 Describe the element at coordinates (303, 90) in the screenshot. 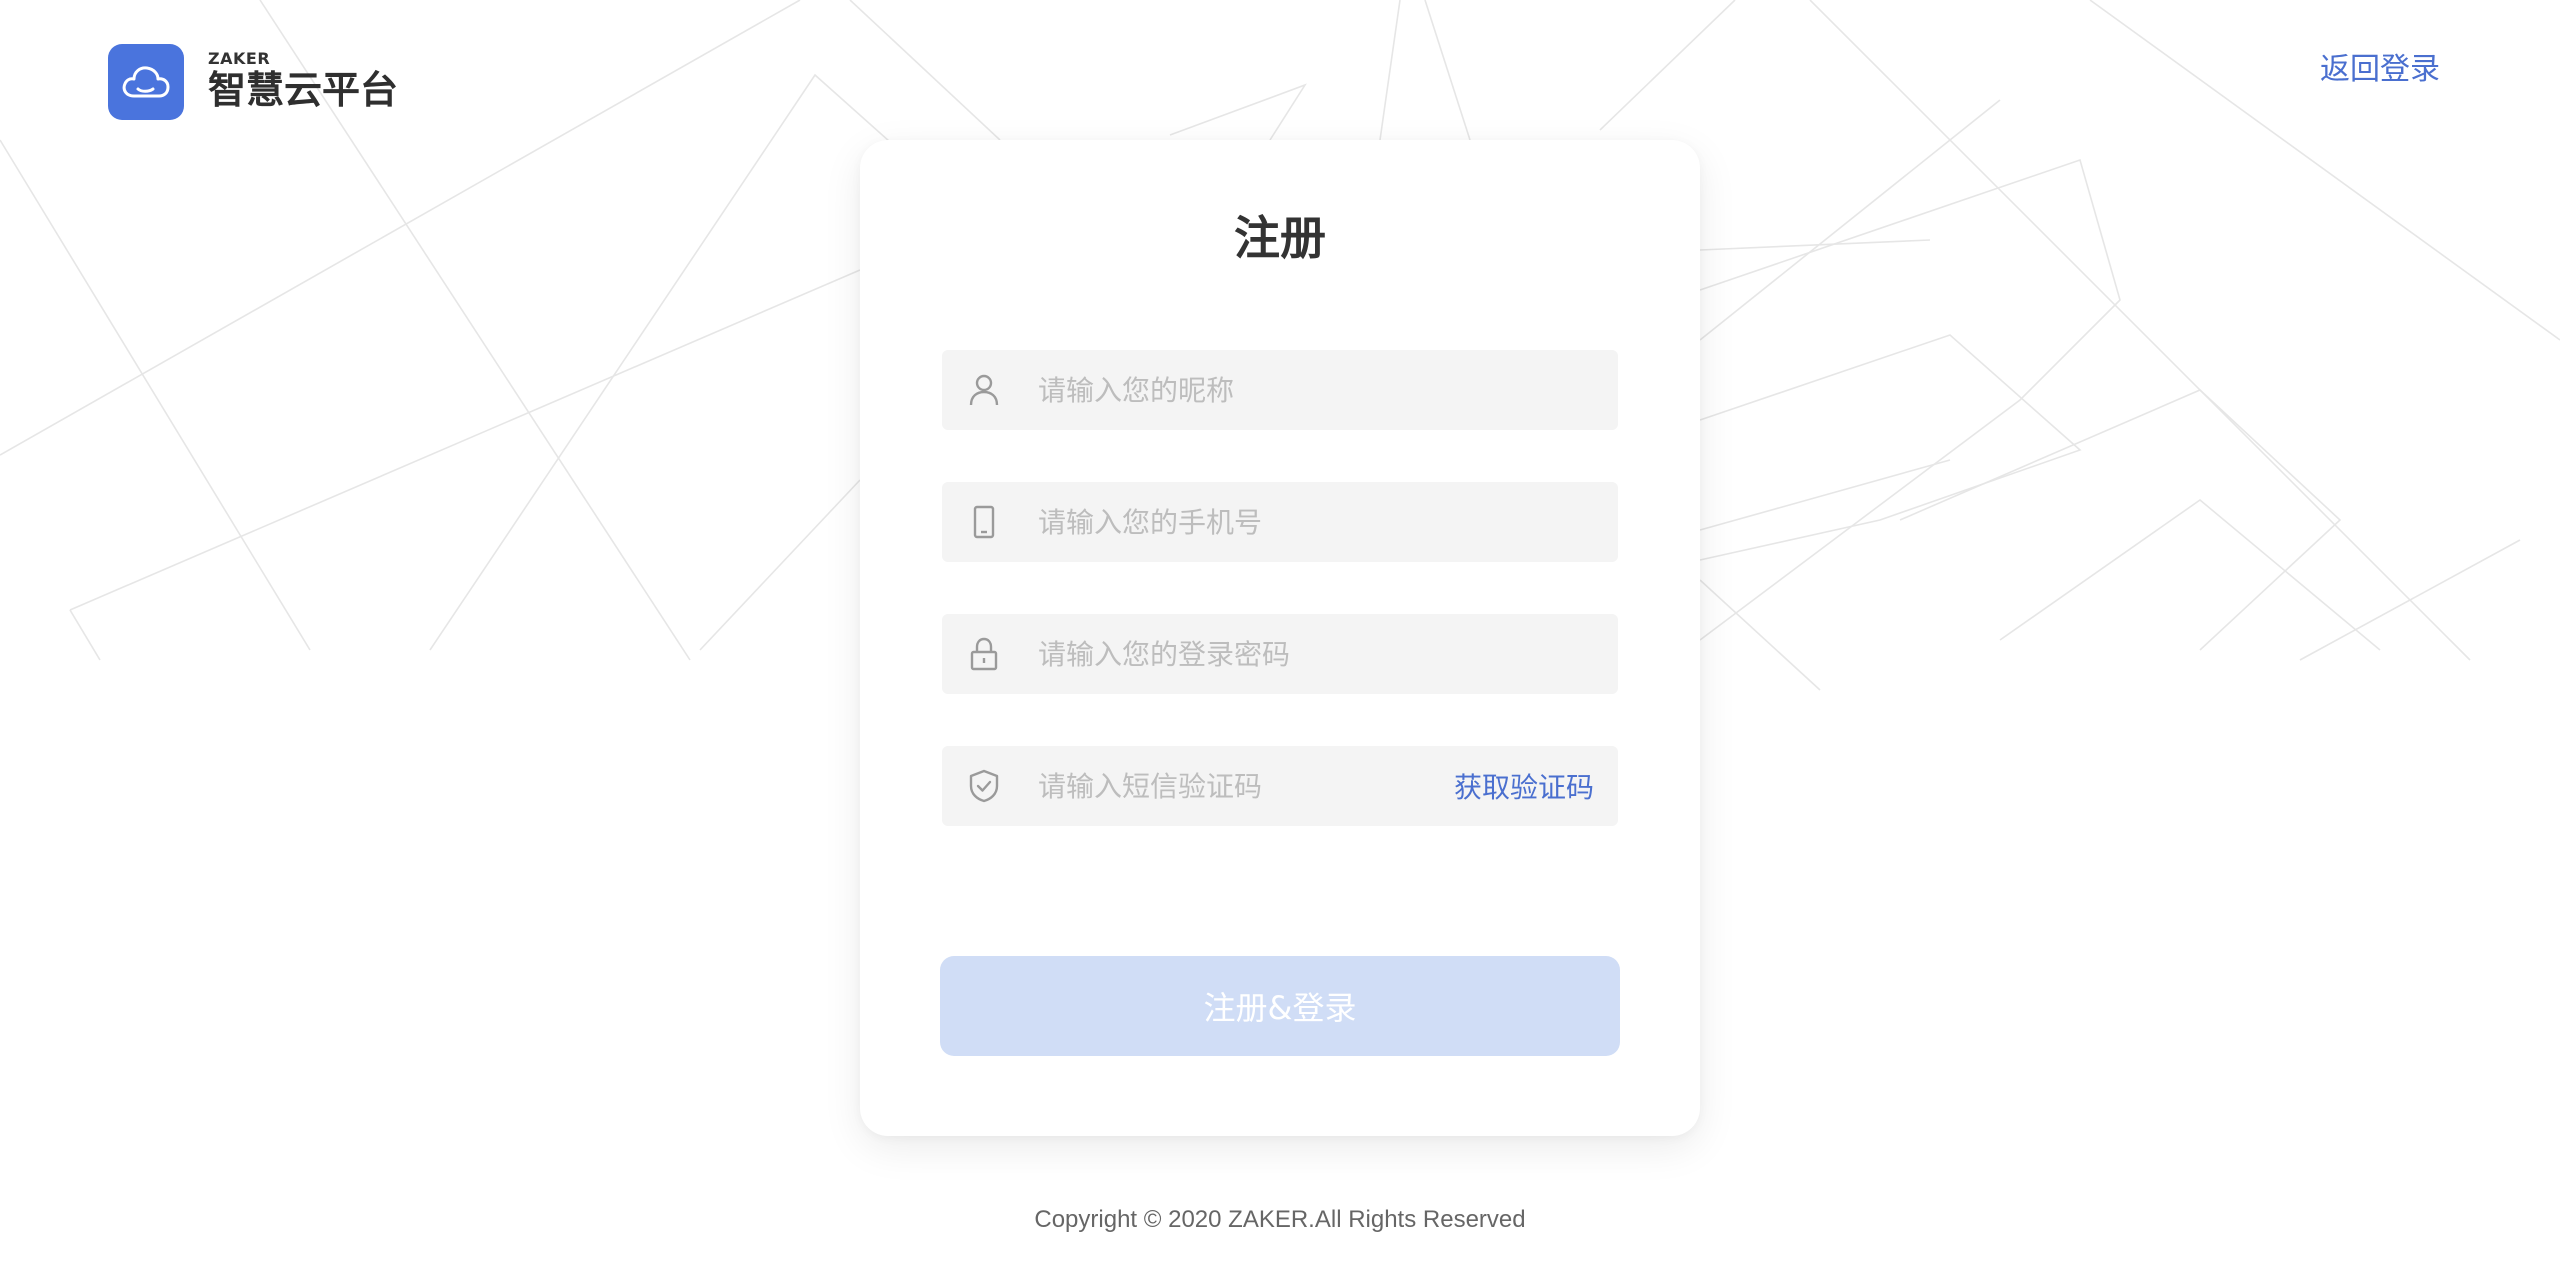

I see `brand-title: 智慧云平台` at that location.